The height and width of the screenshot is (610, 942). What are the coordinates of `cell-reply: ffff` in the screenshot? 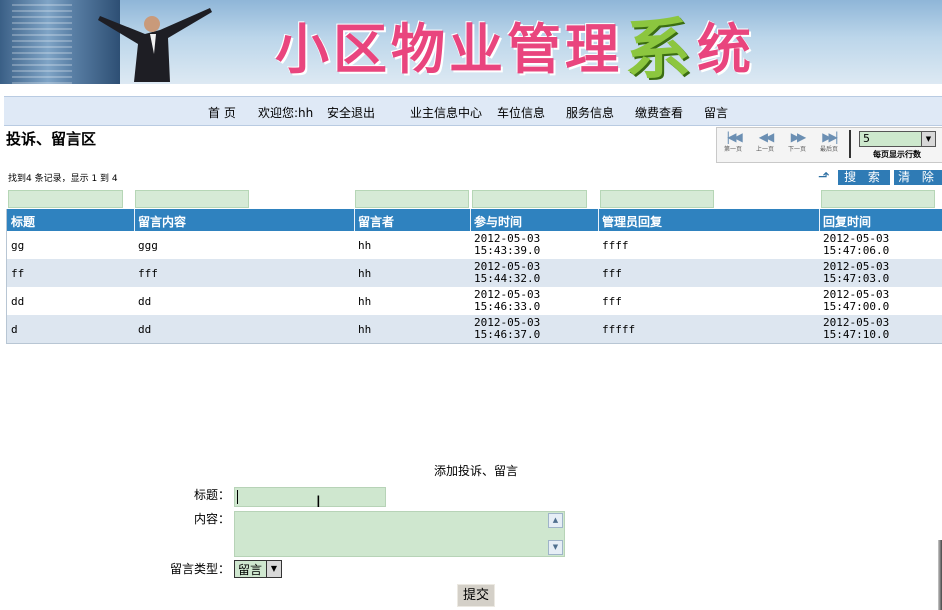 It's located at (615, 245).